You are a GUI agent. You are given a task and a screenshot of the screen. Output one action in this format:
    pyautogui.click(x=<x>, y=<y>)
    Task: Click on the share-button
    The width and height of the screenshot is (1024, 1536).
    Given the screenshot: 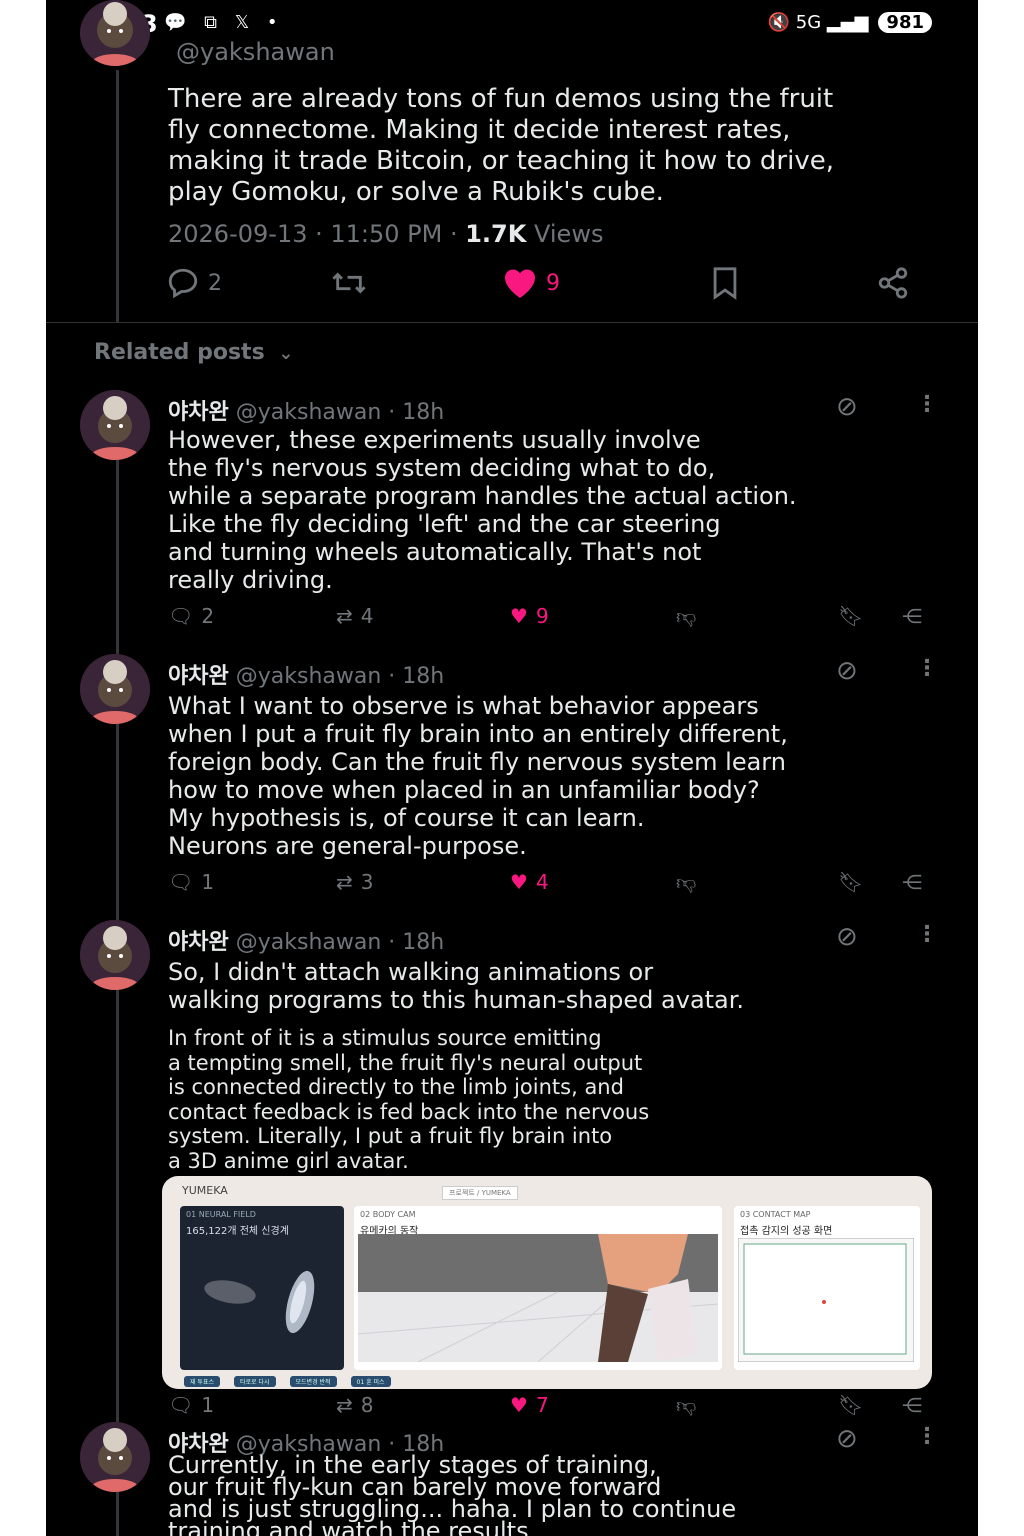 What is the action you would take?
    pyautogui.click(x=893, y=283)
    